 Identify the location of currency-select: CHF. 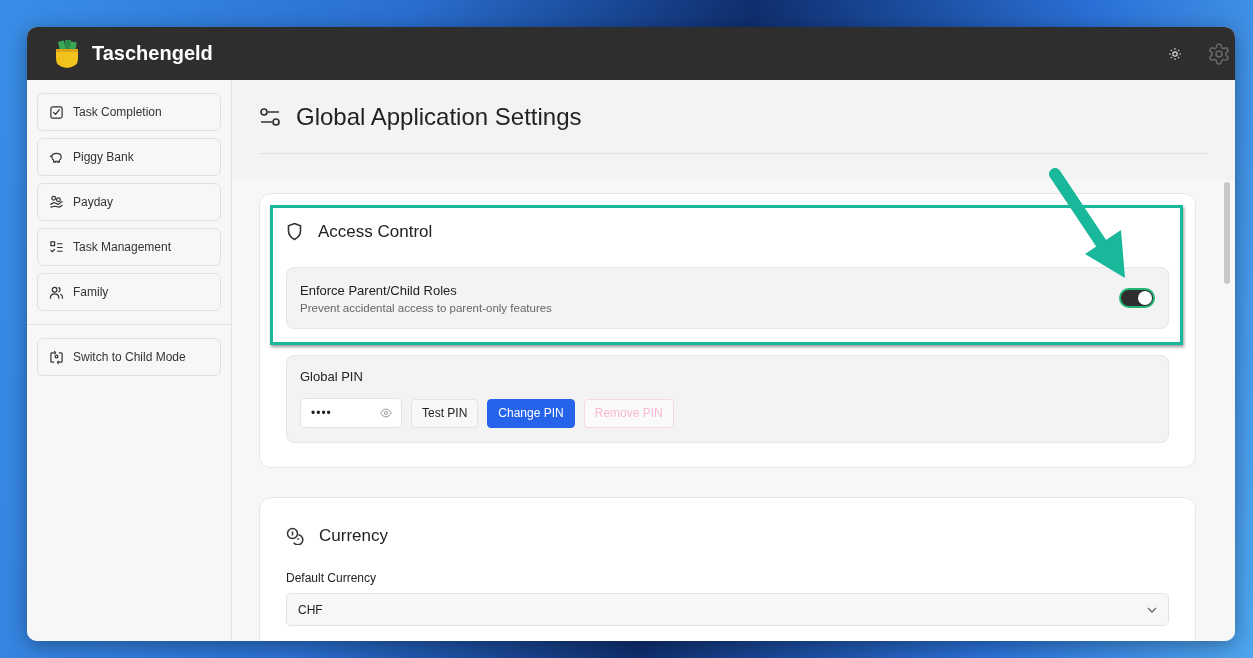
(727, 609).